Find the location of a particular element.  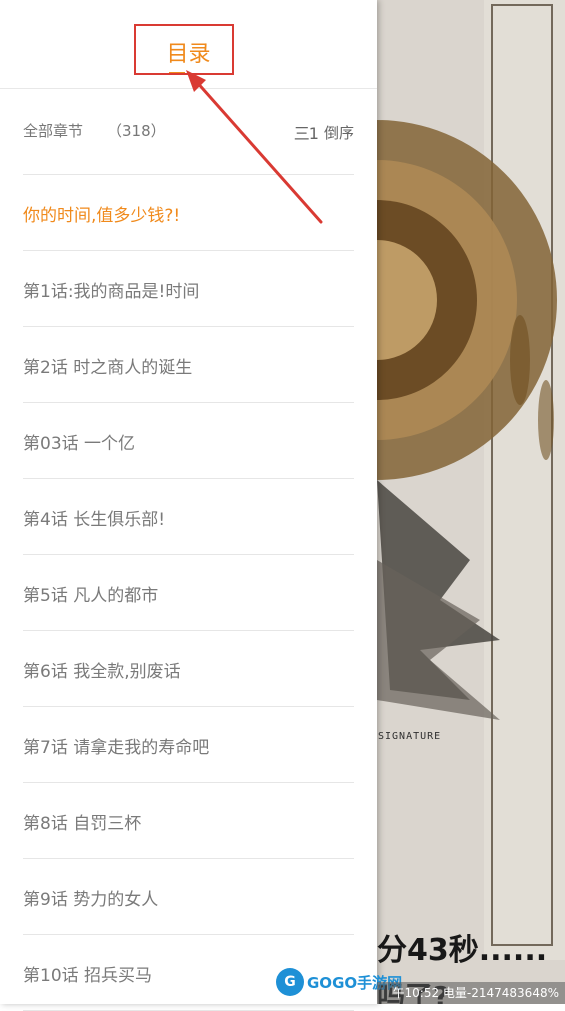

chapter-item: 你的时间,值多少钱?! is located at coordinates (188, 213).